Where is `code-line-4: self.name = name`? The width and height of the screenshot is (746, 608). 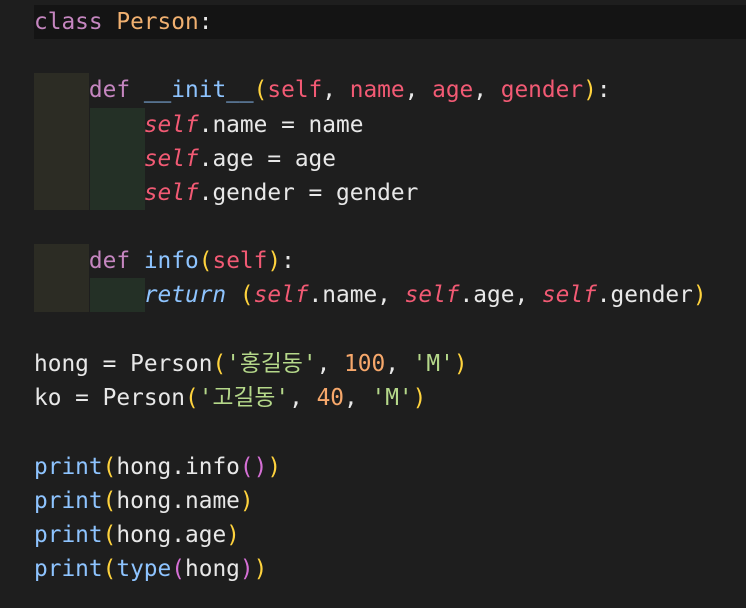
code-line-4: self.name = name is located at coordinates (199, 125).